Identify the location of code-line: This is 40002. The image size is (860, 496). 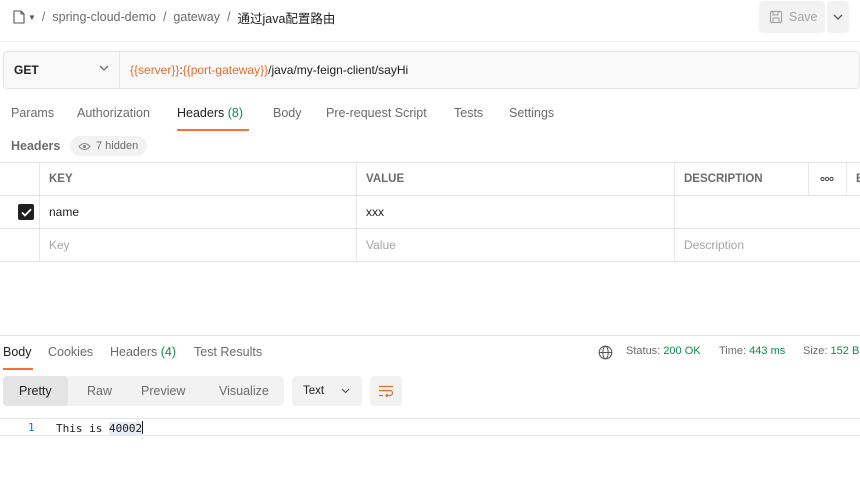
(100, 428).